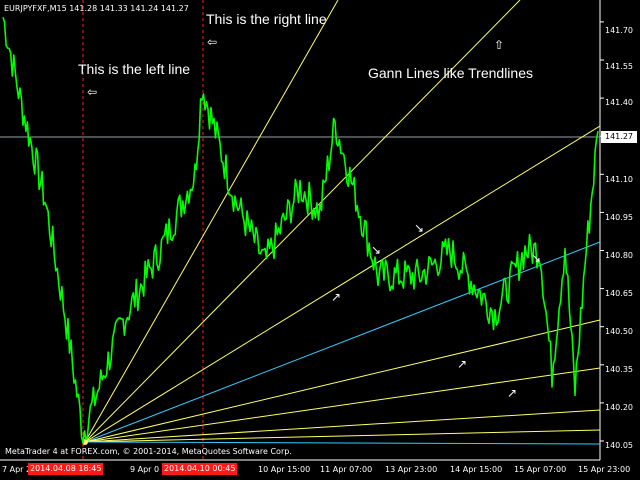 The height and width of the screenshot is (480, 640). What do you see at coordinates (619, 369) in the screenshot?
I see `price-axis-label: 140.35` at bounding box center [619, 369].